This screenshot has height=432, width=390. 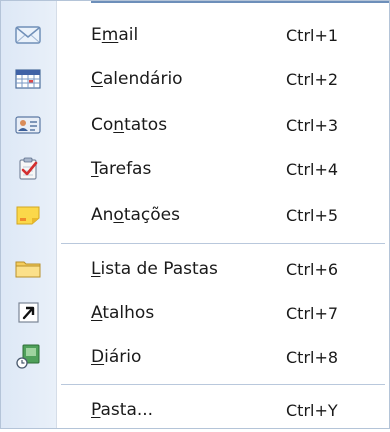 What do you see at coordinates (195, 169) in the screenshot?
I see `menu-item-tarefas: Tarefas Ctrl+4` at bounding box center [195, 169].